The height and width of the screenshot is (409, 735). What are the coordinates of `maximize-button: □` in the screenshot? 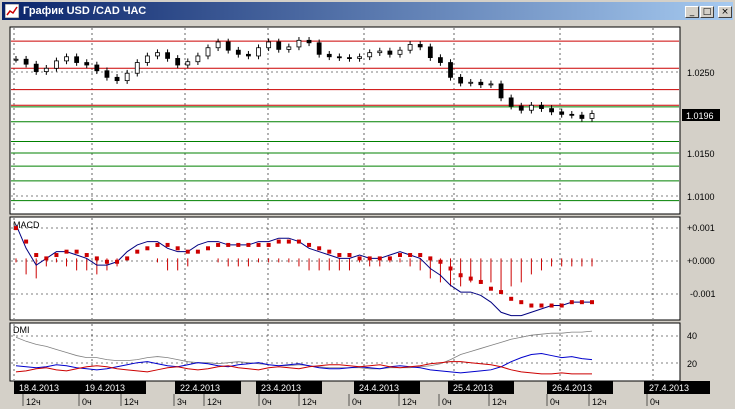 It's located at (707, 12).